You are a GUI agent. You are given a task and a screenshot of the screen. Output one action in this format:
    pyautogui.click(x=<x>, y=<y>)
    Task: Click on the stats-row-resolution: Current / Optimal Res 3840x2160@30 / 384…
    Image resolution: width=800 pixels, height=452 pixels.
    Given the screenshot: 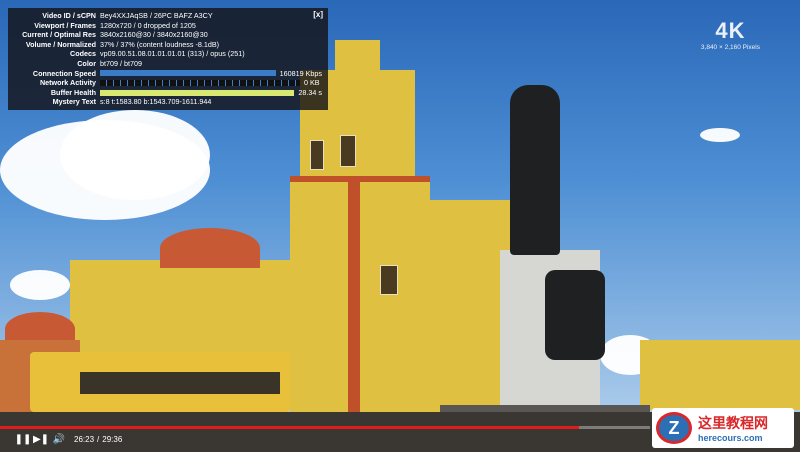 What is the action you would take?
    pyautogui.click(x=168, y=35)
    